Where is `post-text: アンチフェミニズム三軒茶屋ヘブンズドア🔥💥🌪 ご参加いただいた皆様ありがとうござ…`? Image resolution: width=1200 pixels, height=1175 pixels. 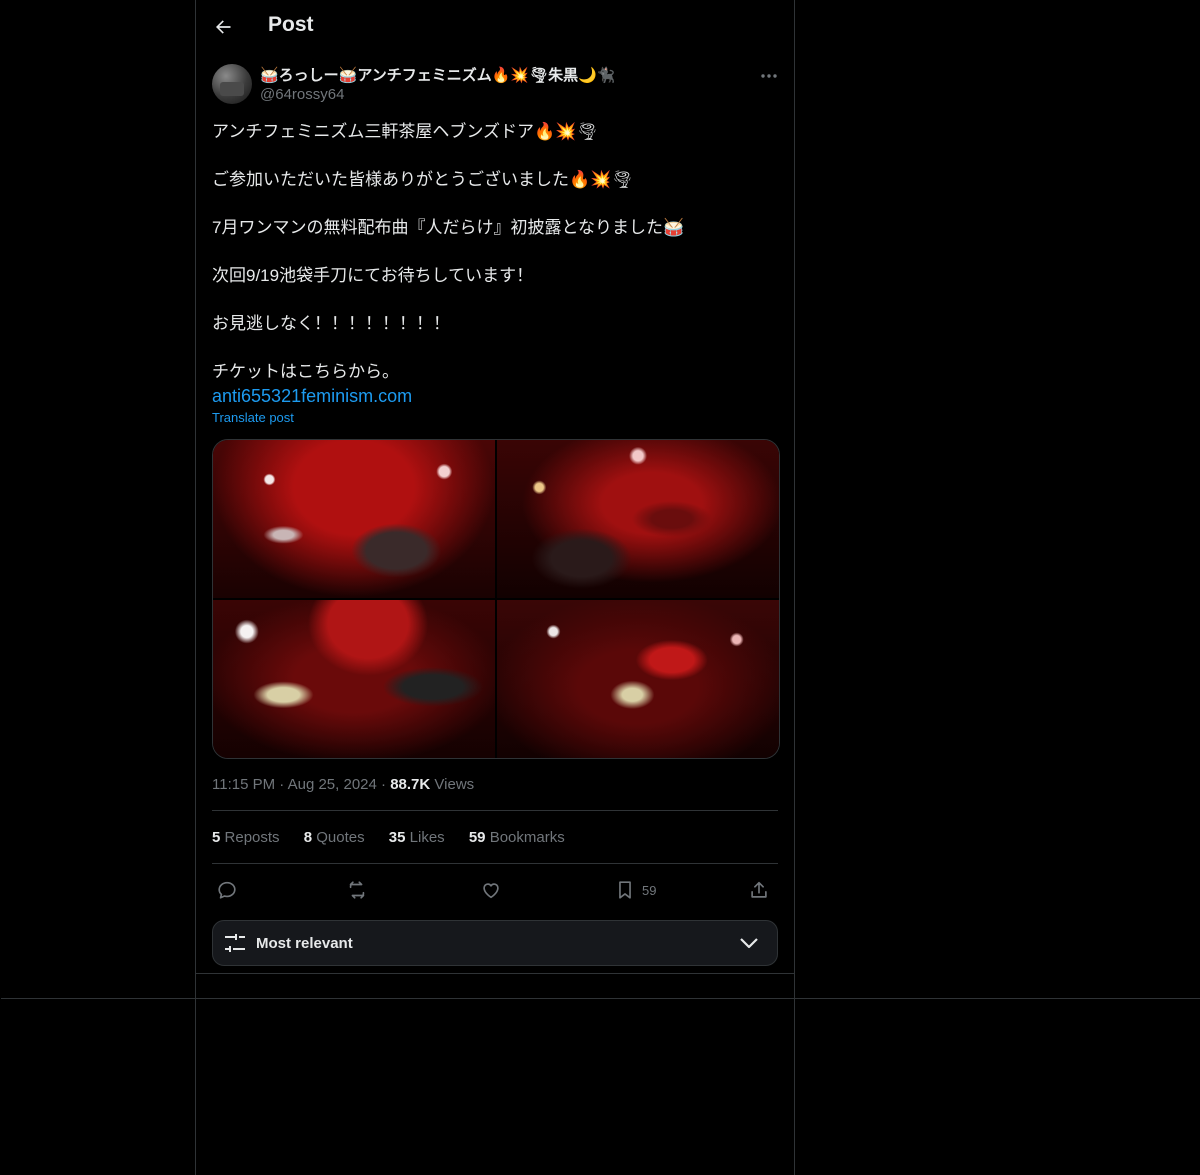
post-text: アンチフェミニズム三軒茶屋ヘブンズドア🔥💥🌪 ご参加いただいた皆様ありがとうござ… is located at coordinates (492, 264).